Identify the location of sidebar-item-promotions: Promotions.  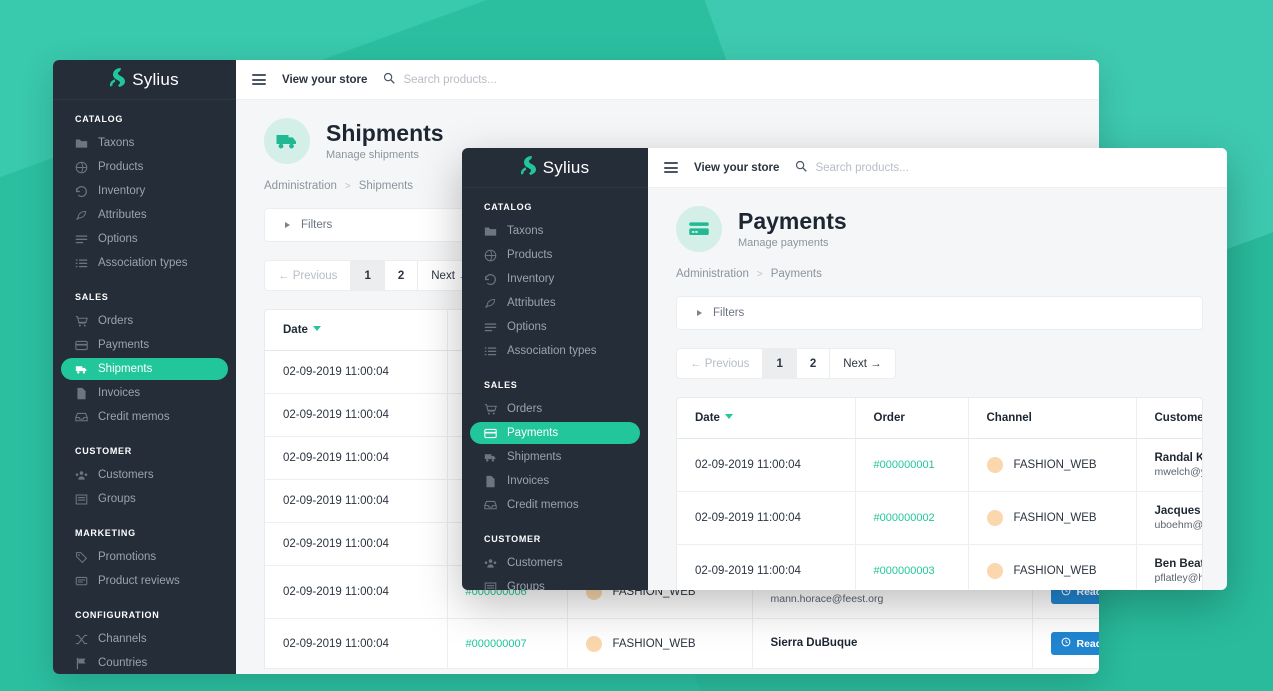
(144, 557).